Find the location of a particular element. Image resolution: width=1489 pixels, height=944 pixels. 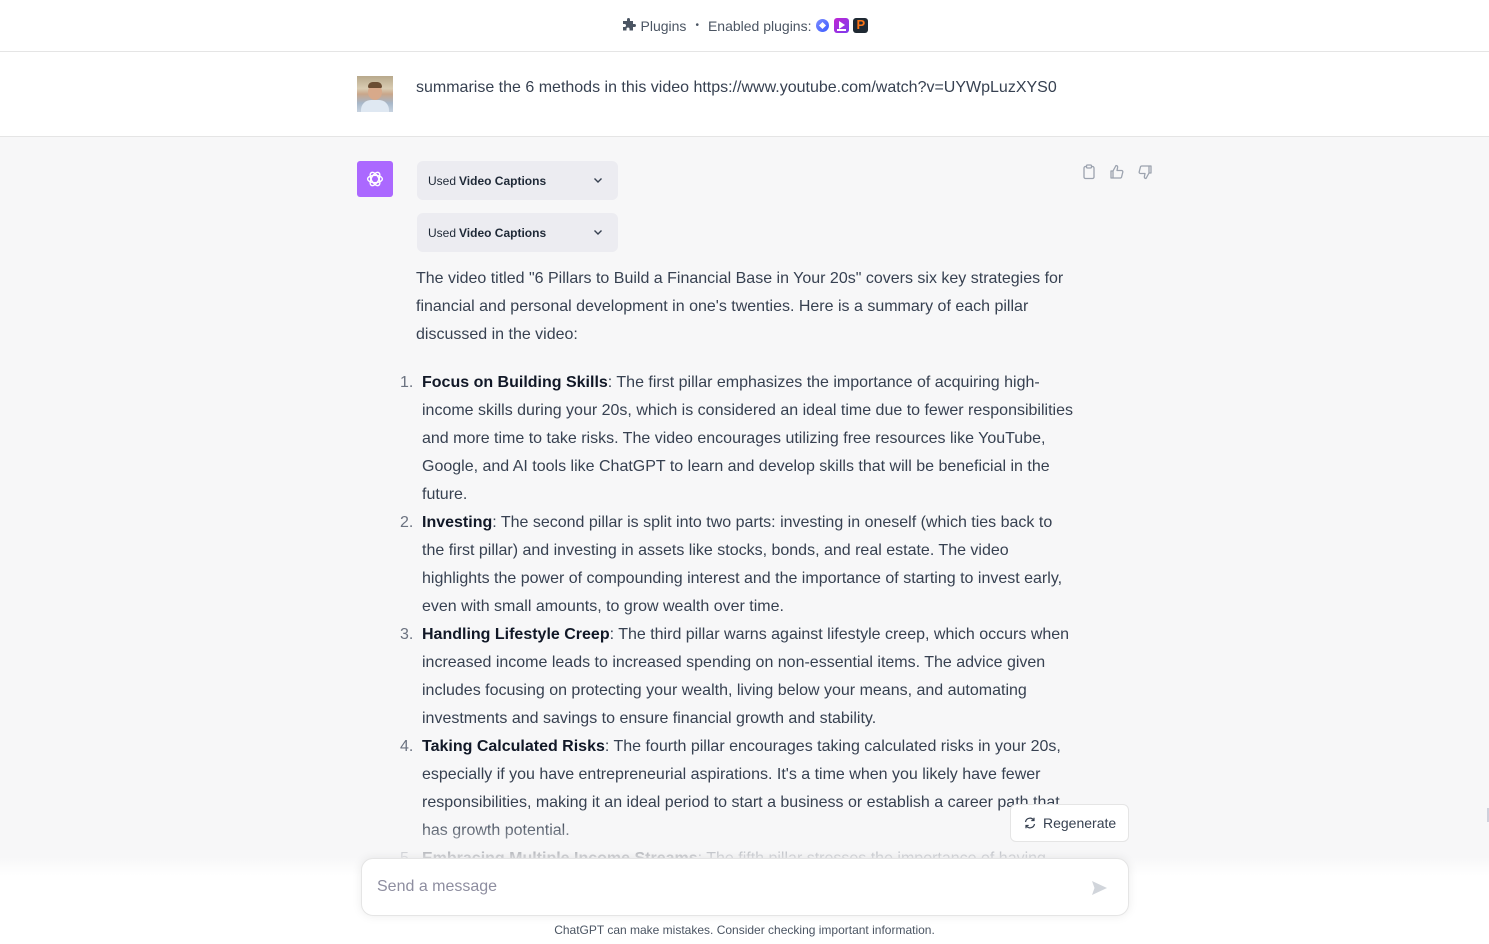

top-bar: Plugins • Enabled plugins: is located at coordinates (744, 26).